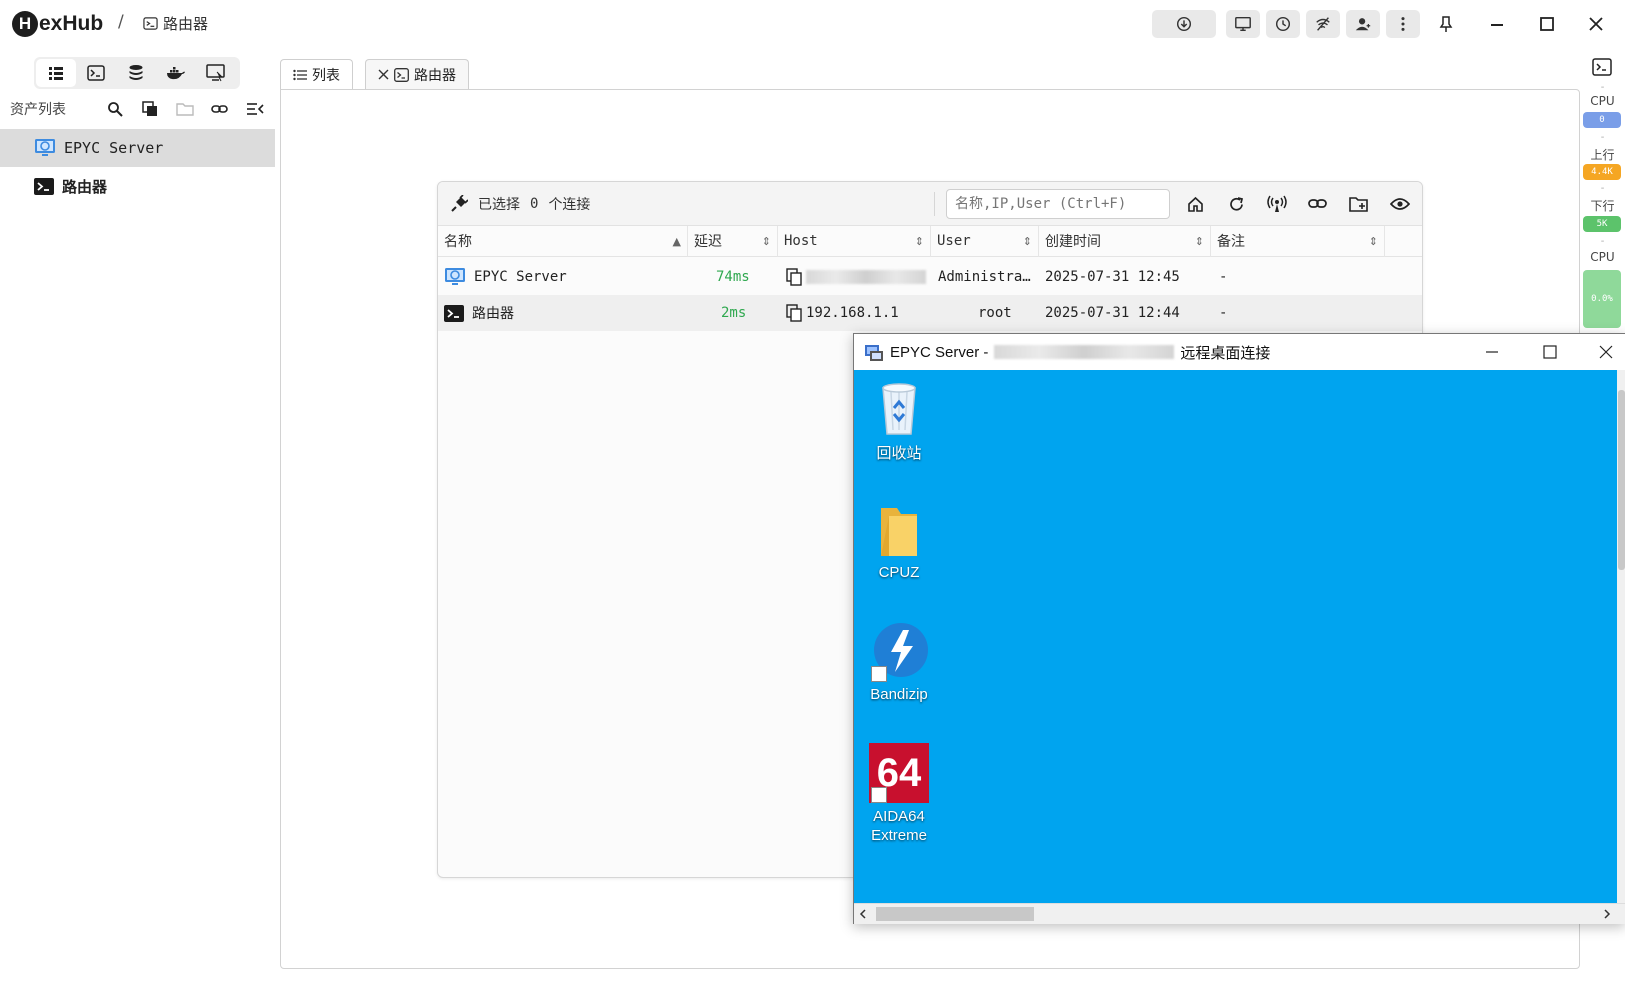 The height and width of the screenshot is (982, 1625). What do you see at coordinates (57, 24) in the screenshot?
I see `app-logo: H exHub` at bounding box center [57, 24].